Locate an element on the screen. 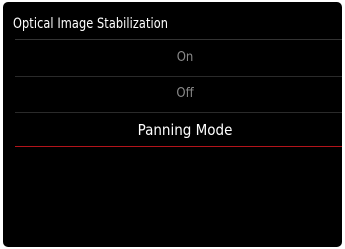 The width and height of the screenshot is (345, 249). page-title: Optical Image Stabilization is located at coordinates (91, 24).